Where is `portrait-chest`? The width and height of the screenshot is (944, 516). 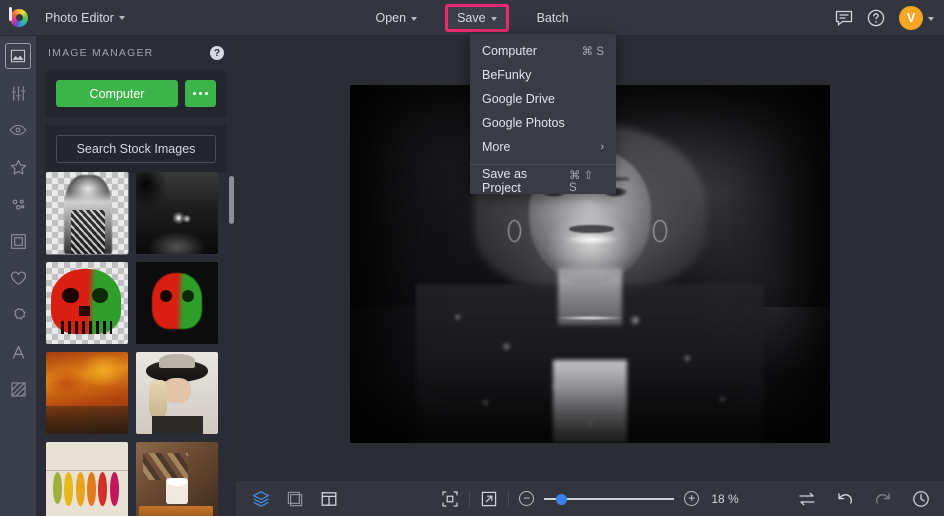
portrait-chest is located at coordinates (590, 401).